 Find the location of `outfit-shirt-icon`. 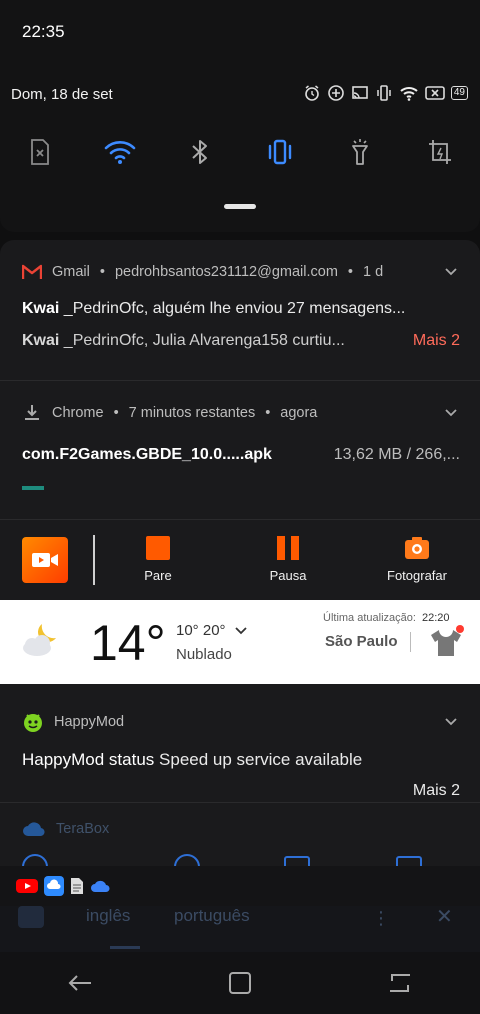

outfit-shirt-icon is located at coordinates (447, 640).